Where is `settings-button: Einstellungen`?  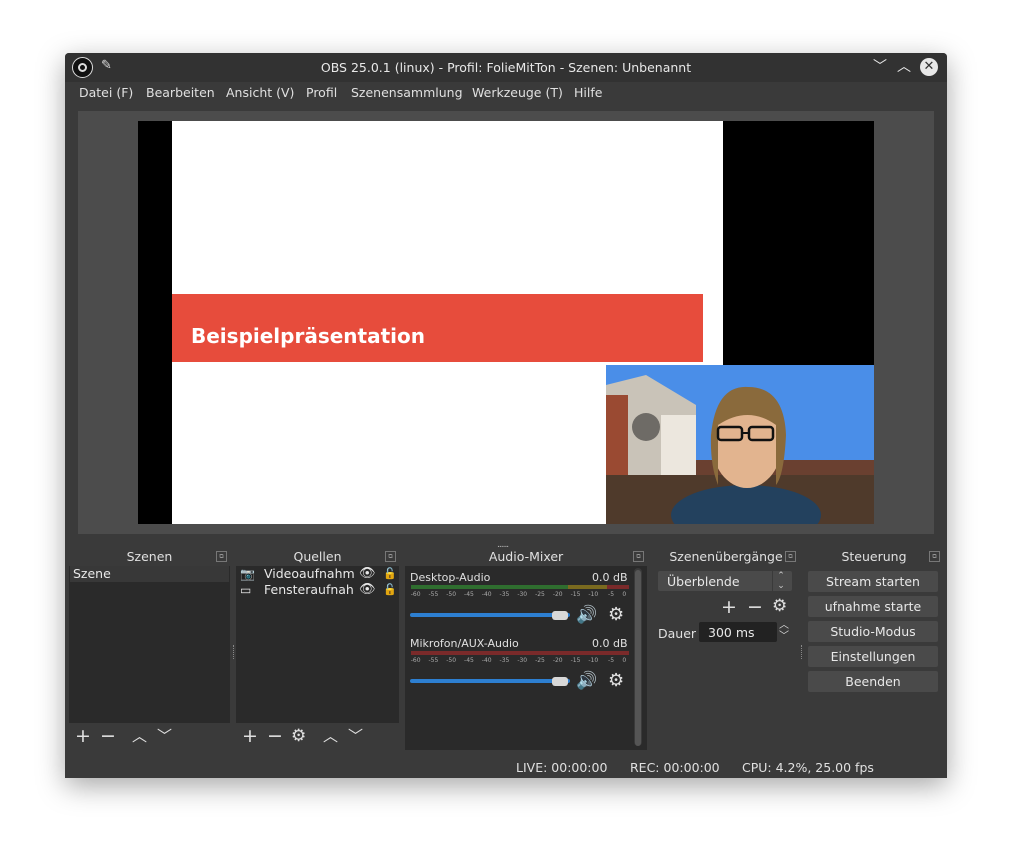
settings-button: Einstellungen is located at coordinates (873, 656).